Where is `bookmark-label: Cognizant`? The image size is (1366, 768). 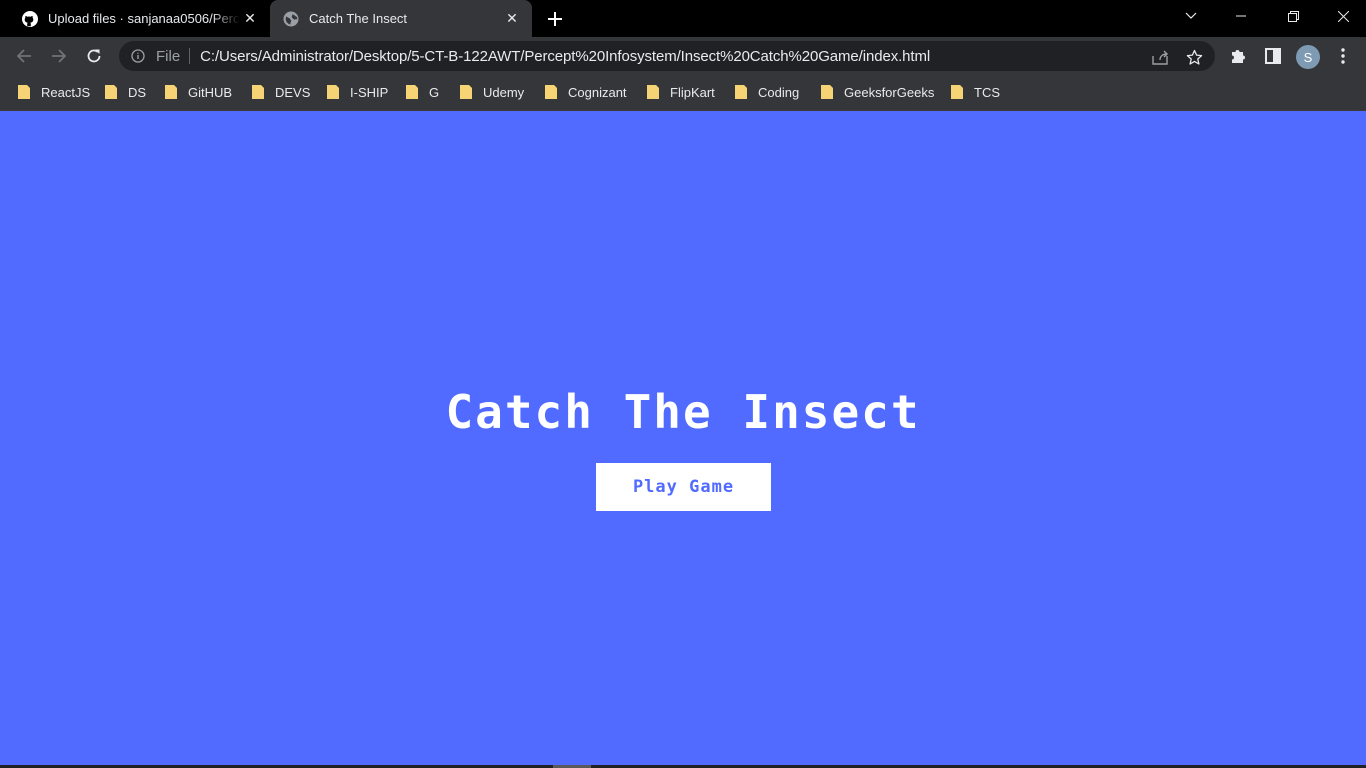 bookmark-label: Cognizant is located at coordinates (597, 92).